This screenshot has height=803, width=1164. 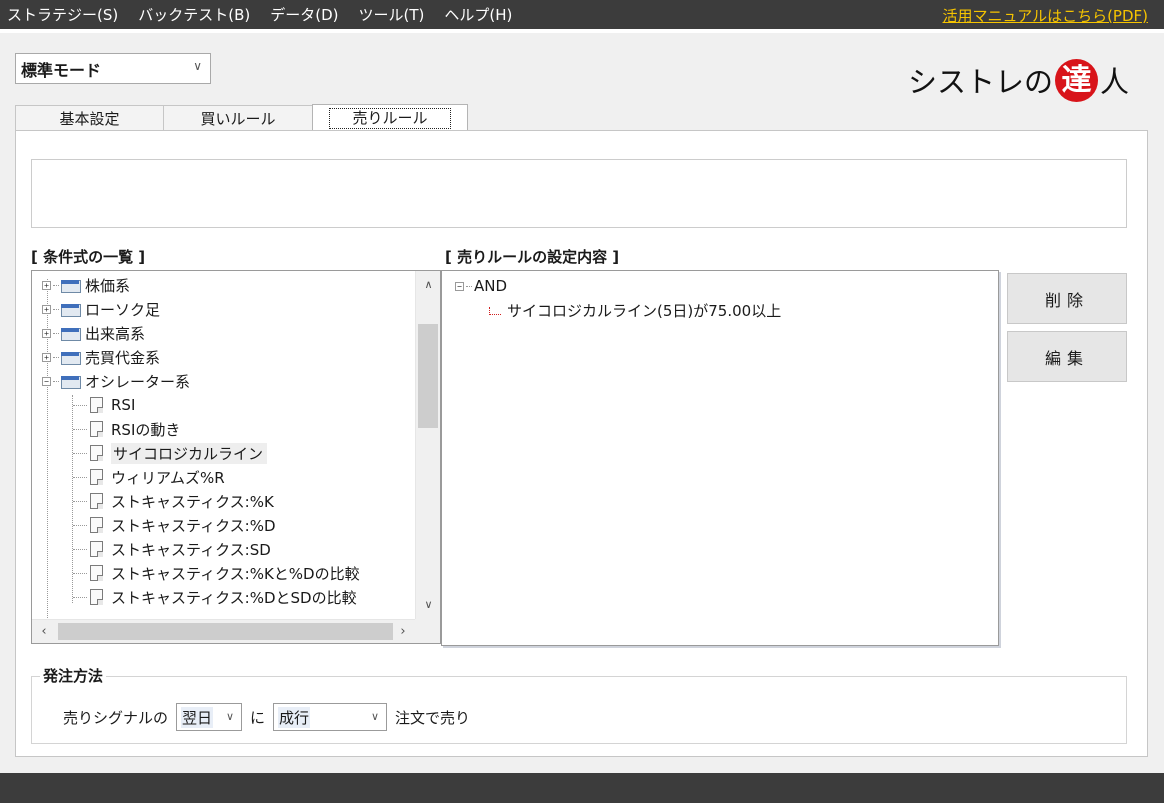 What do you see at coordinates (428, 605) in the screenshot?
I see `scroll-down-icon: ∨` at bounding box center [428, 605].